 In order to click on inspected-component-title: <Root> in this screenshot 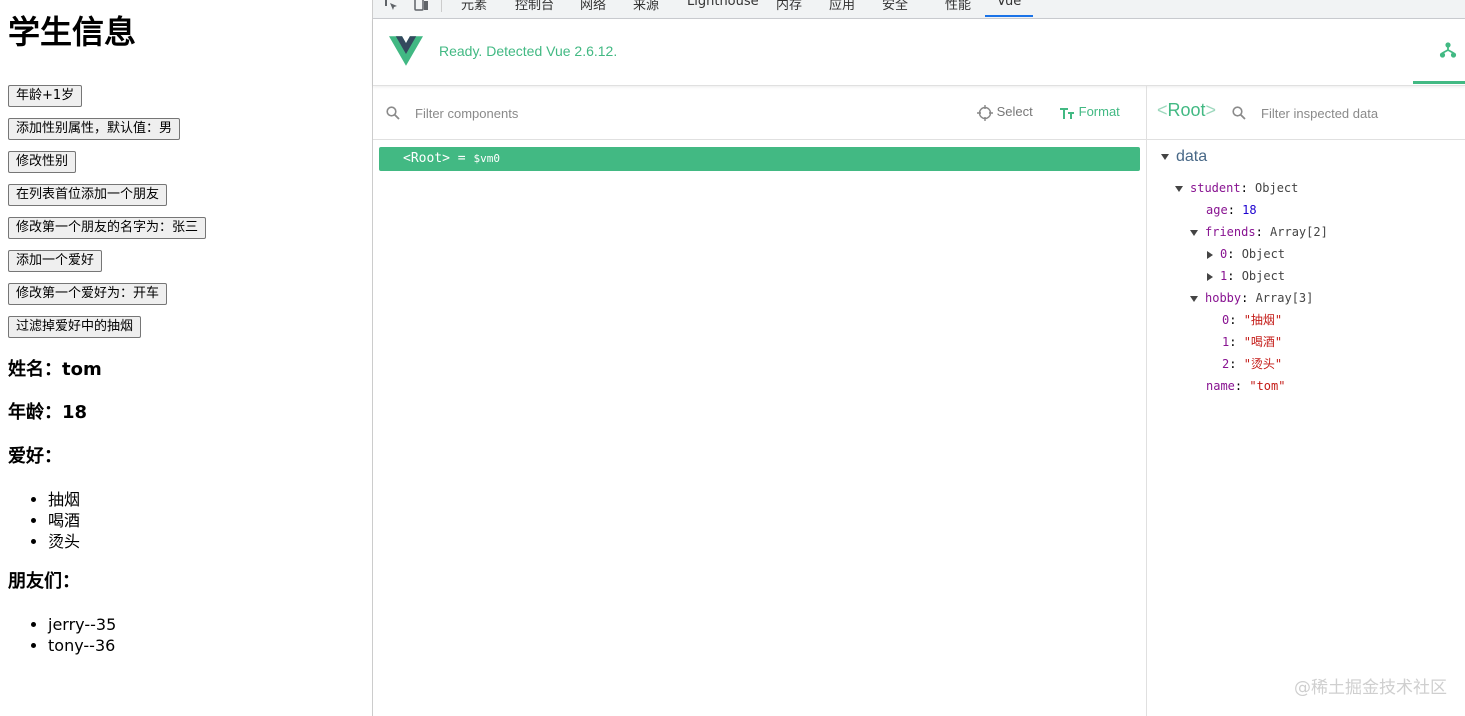, I will do `click(1187, 110)`.